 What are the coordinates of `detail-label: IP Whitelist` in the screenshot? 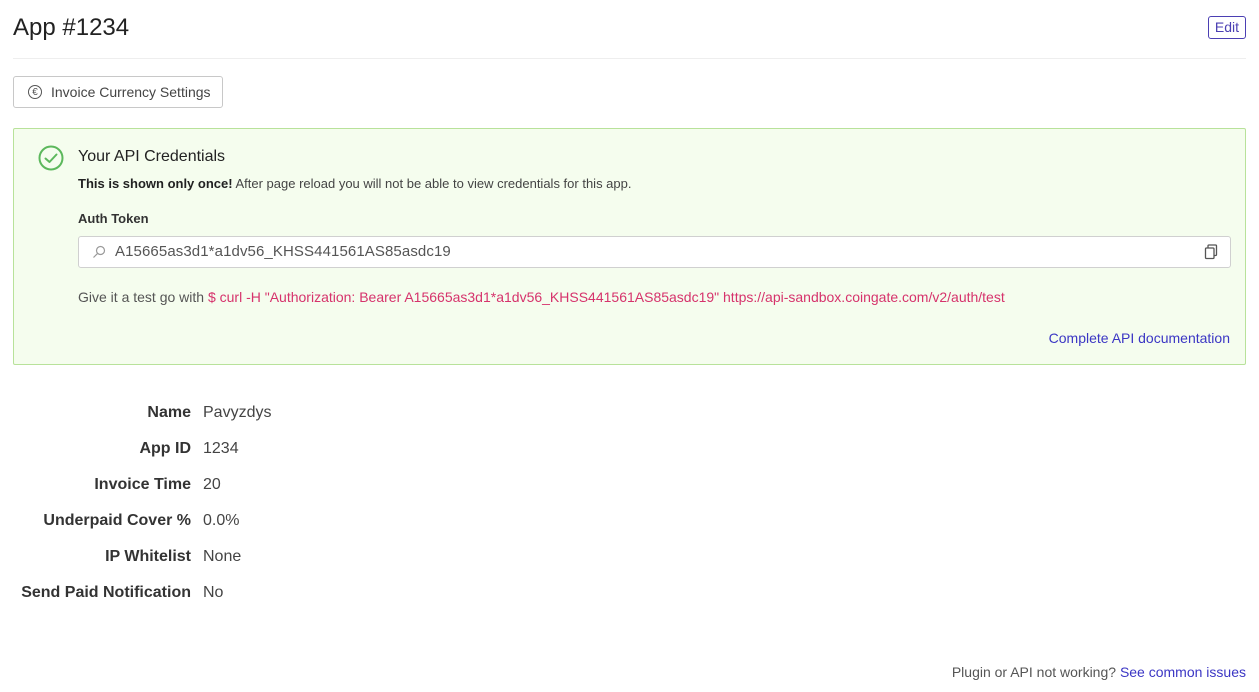 It's located at (148, 556).